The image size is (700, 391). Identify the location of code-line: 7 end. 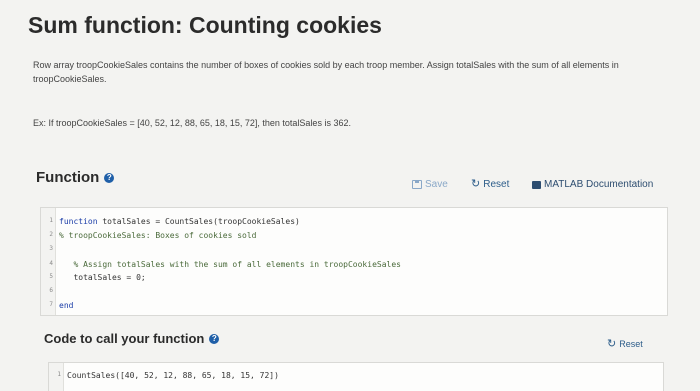
(57, 307).